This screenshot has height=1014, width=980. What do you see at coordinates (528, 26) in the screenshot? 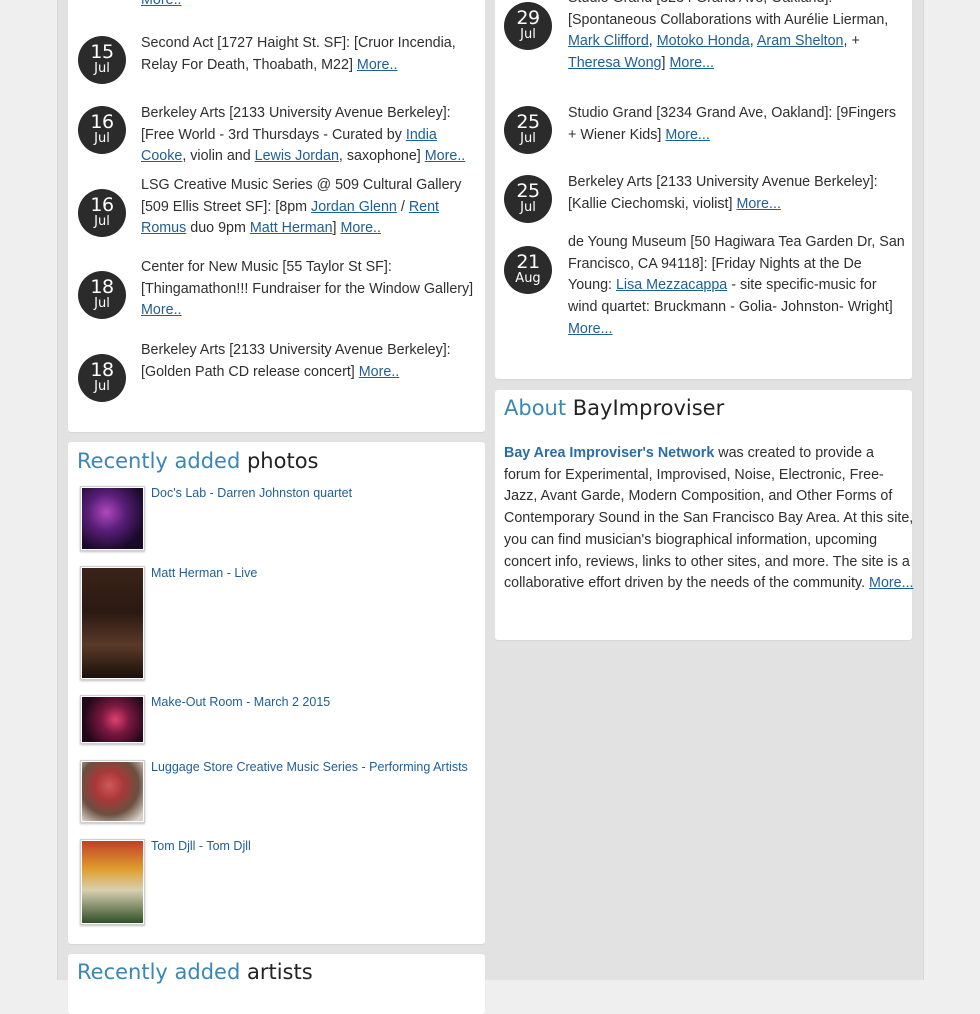
I see `event-date-badge: 29 Jul` at bounding box center [528, 26].